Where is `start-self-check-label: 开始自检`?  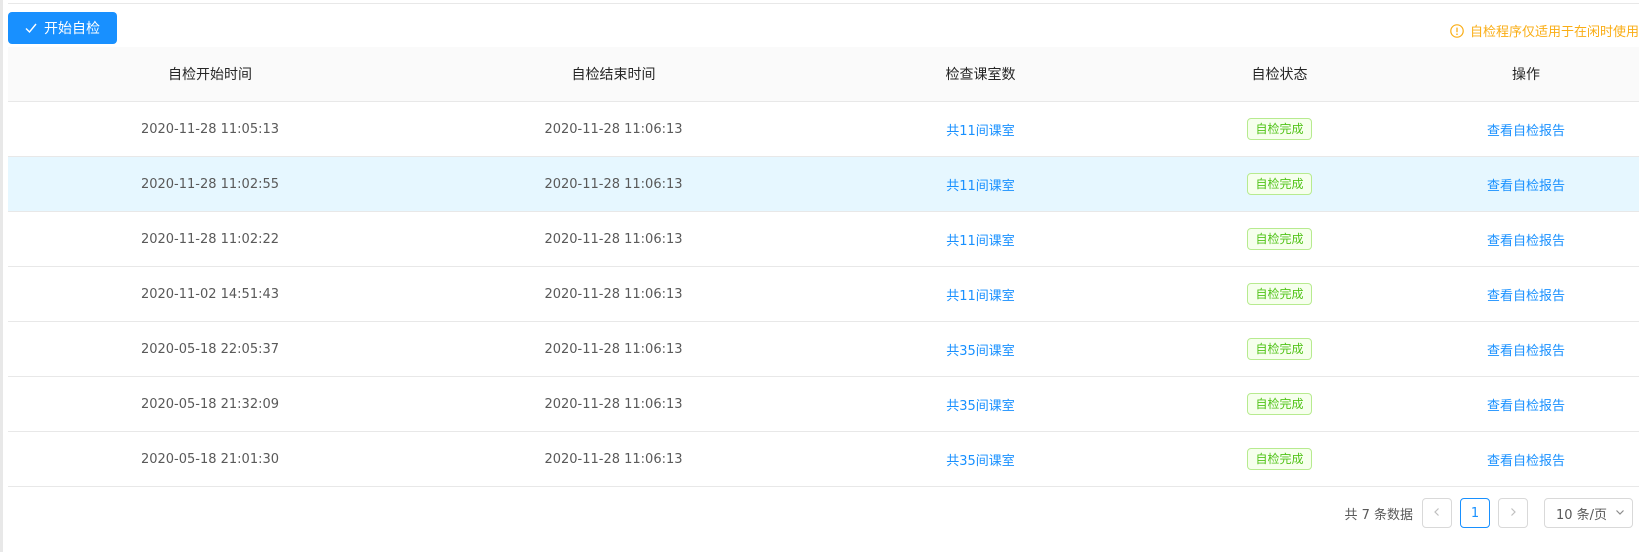
start-self-check-label: 开始自检 is located at coordinates (72, 29).